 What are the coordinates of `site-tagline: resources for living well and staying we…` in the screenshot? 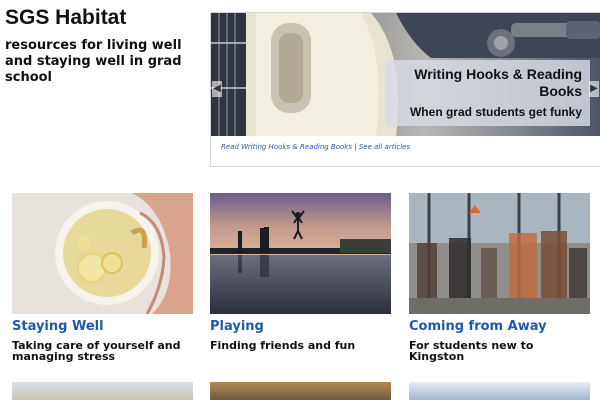 It's located at (93, 61).